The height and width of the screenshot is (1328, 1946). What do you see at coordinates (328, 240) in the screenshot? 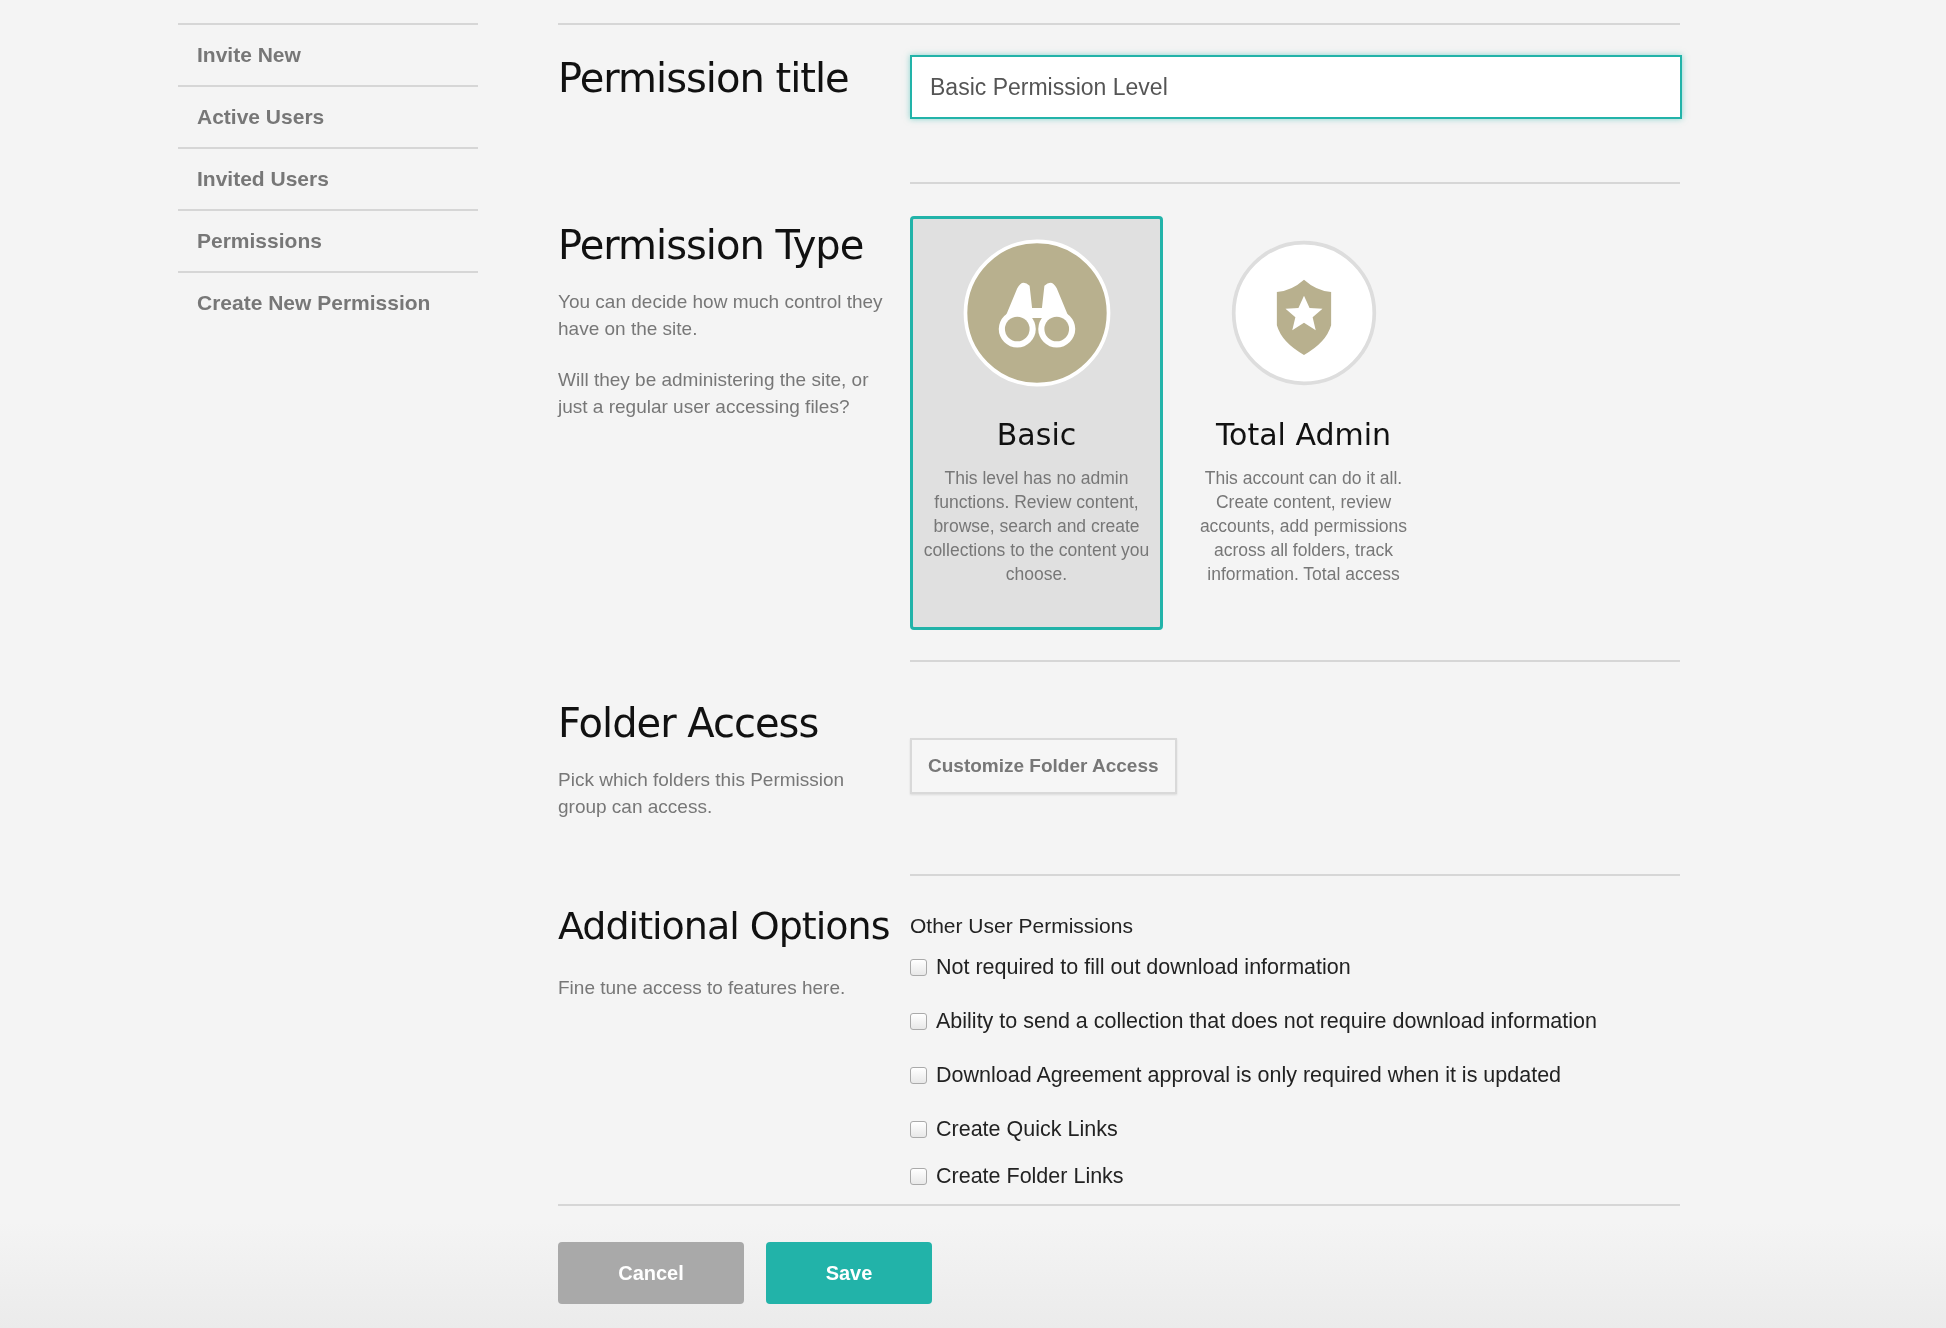
I see `sidebar-item: Permissions` at bounding box center [328, 240].